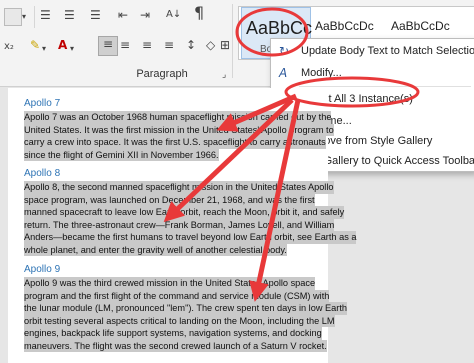 The width and height of the screenshot is (474, 363). I want to click on decrease-indent-icon: ⇤, so click(123, 15).